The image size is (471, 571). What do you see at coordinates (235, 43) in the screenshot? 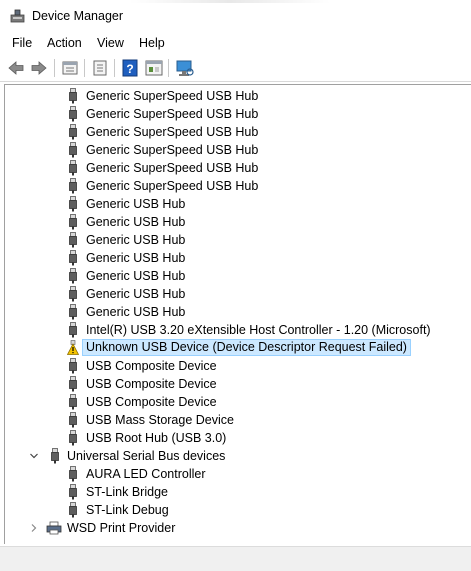
I see `menu-bar: File Action View Help` at bounding box center [235, 43].